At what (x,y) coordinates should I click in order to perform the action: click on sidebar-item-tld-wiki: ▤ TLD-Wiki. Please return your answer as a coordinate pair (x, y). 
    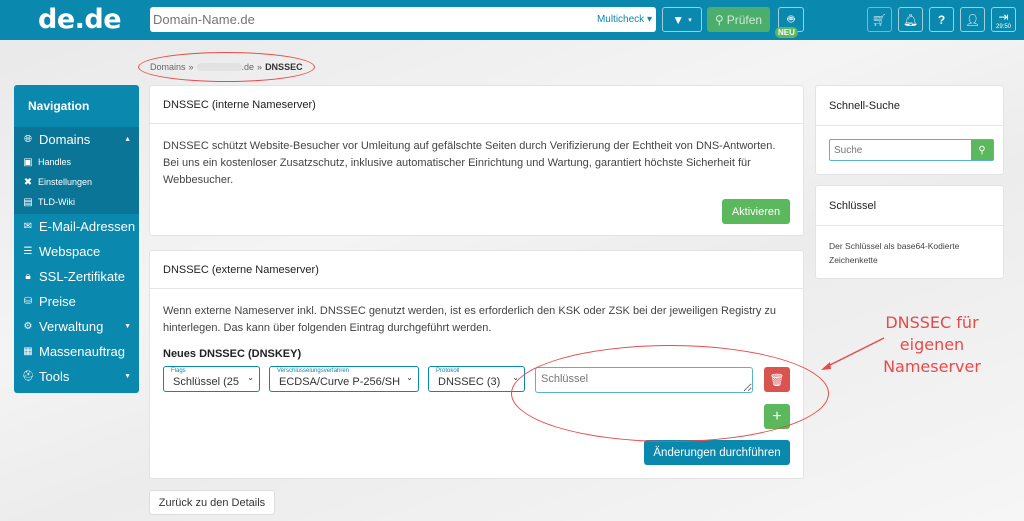
    Looking at the image, I should click on (76, 202).